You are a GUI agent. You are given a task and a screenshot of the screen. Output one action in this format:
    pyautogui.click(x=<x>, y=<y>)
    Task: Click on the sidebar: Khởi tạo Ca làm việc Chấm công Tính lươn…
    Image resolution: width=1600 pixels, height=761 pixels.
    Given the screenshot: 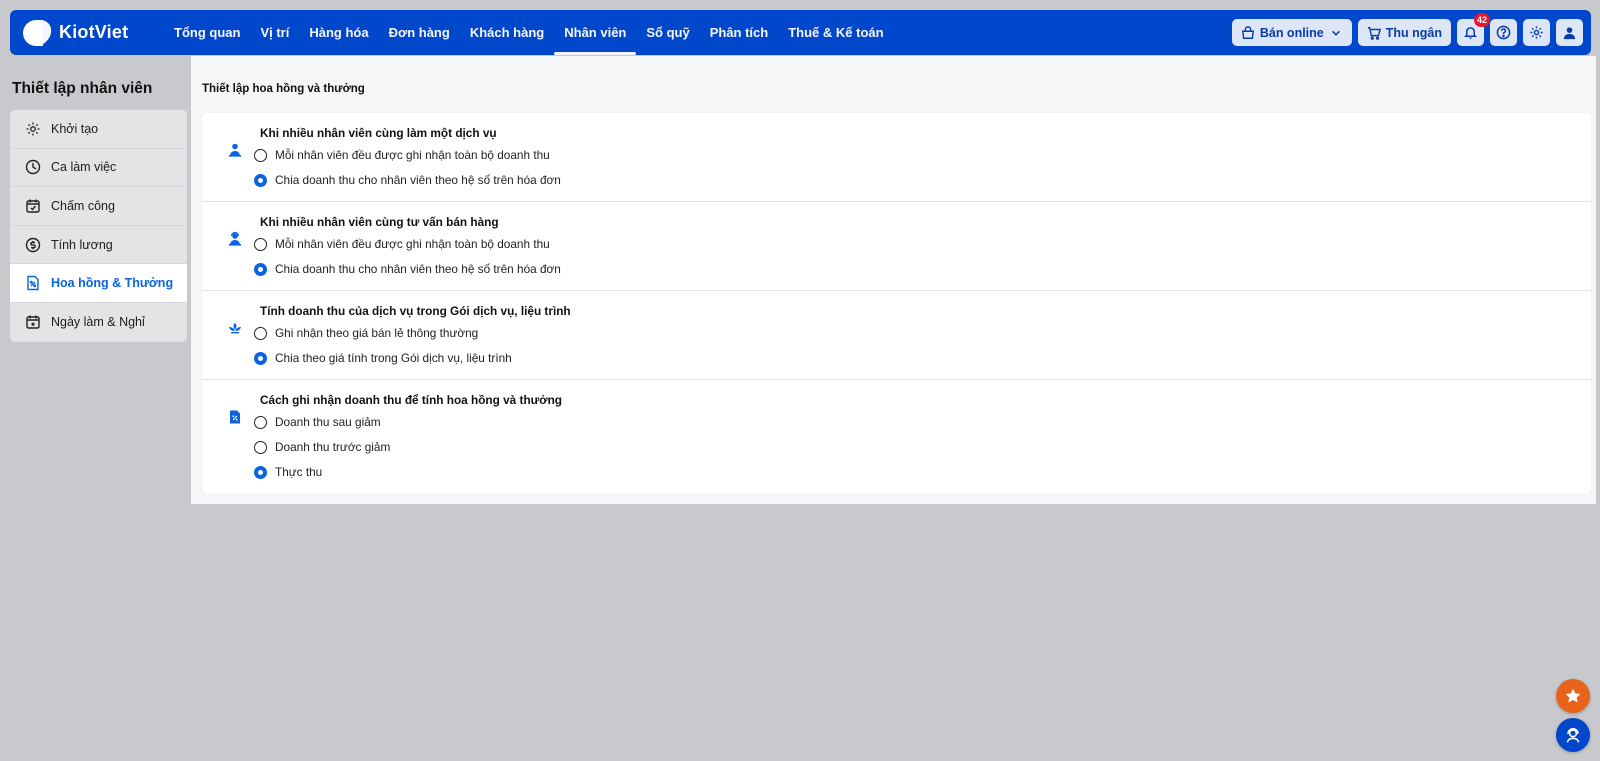 What is the action you would take?
    pyautogui.click(x=98, y=226)
    